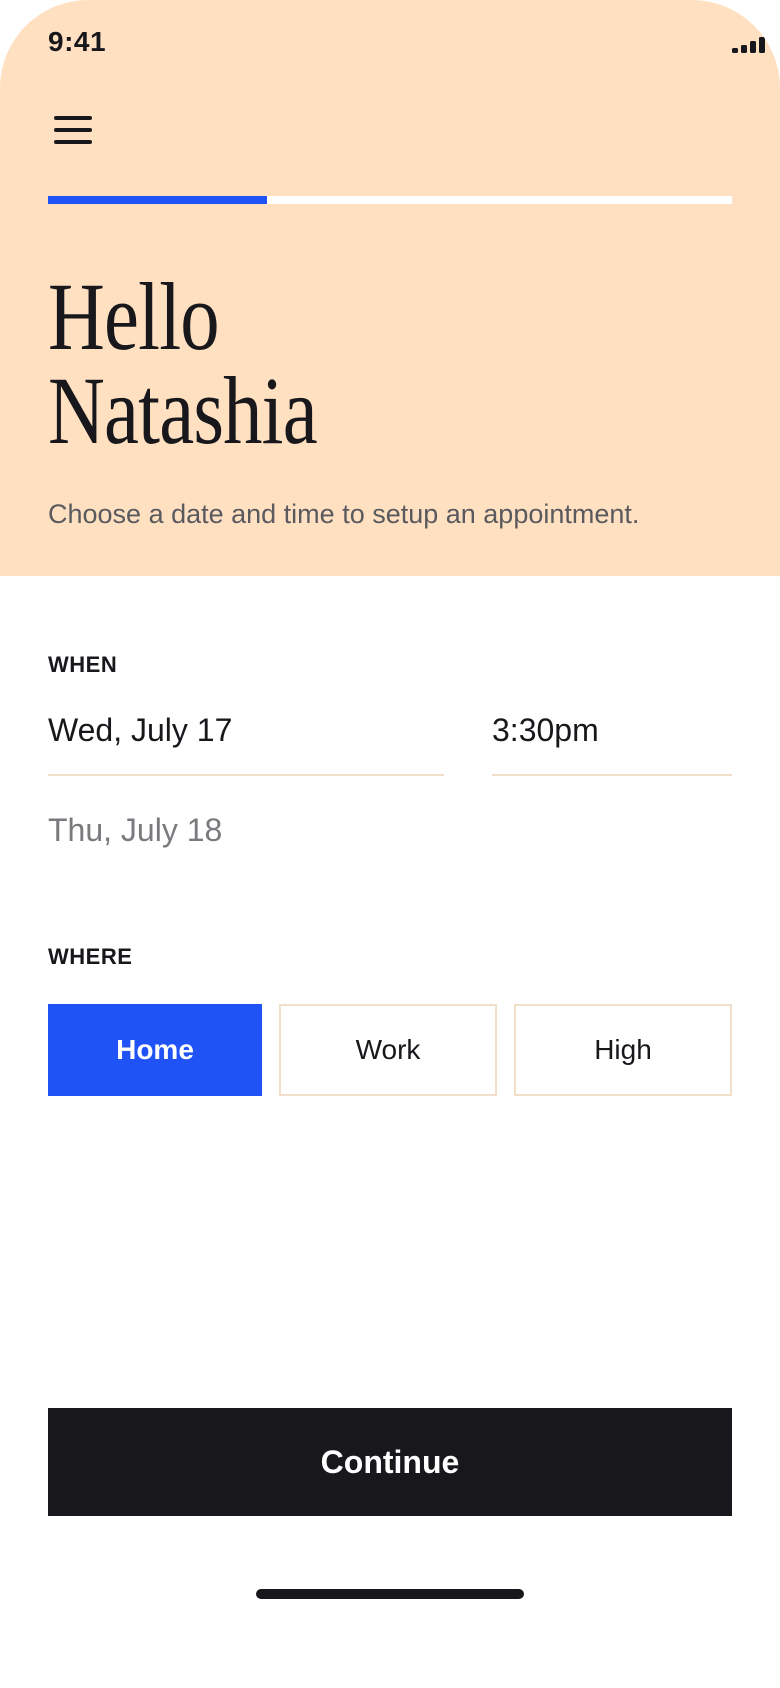 The image size is (780, 1688). What do you see at coordinates (390, 1594) in the screenshot?
I see `home-indicator` at bounding box center [390, 1594].